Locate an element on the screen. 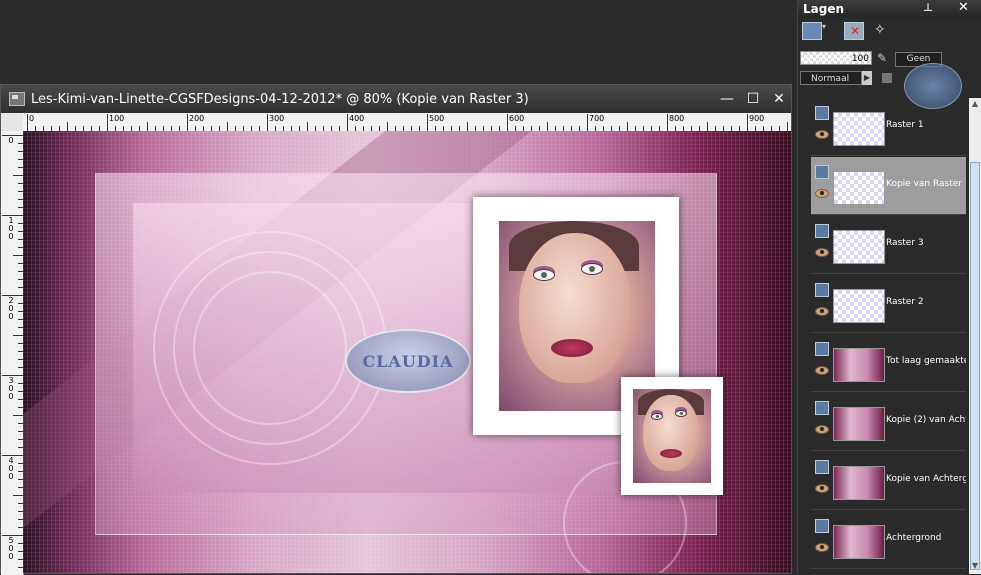 The width and height of the screenshot is (981, 575). pin-icon: ⊥ is located at coordinates (928, 7).